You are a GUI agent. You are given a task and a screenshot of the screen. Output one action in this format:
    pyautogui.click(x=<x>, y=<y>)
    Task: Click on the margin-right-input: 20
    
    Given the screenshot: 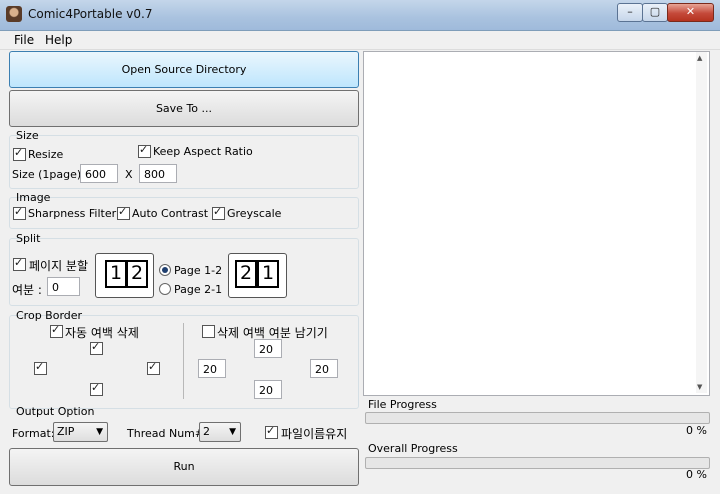 What is the action you would take?
    pyautogui.click(x=324, y=368)
    